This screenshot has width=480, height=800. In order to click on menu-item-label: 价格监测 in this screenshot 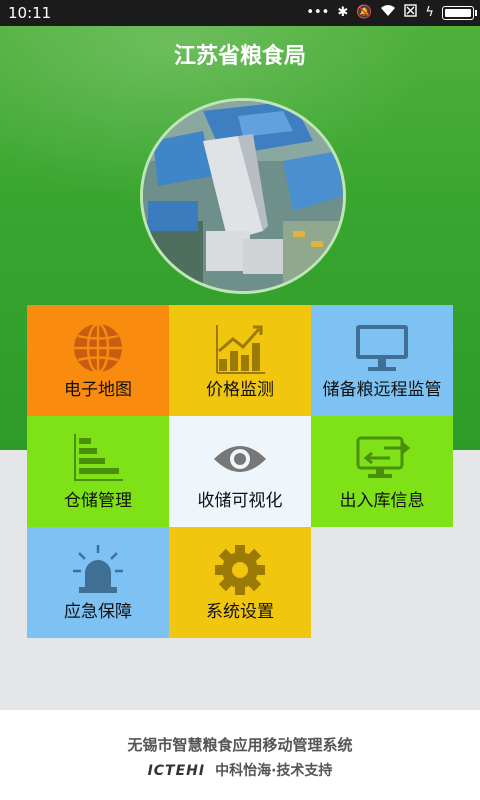, I will do `click(240, 390)`.